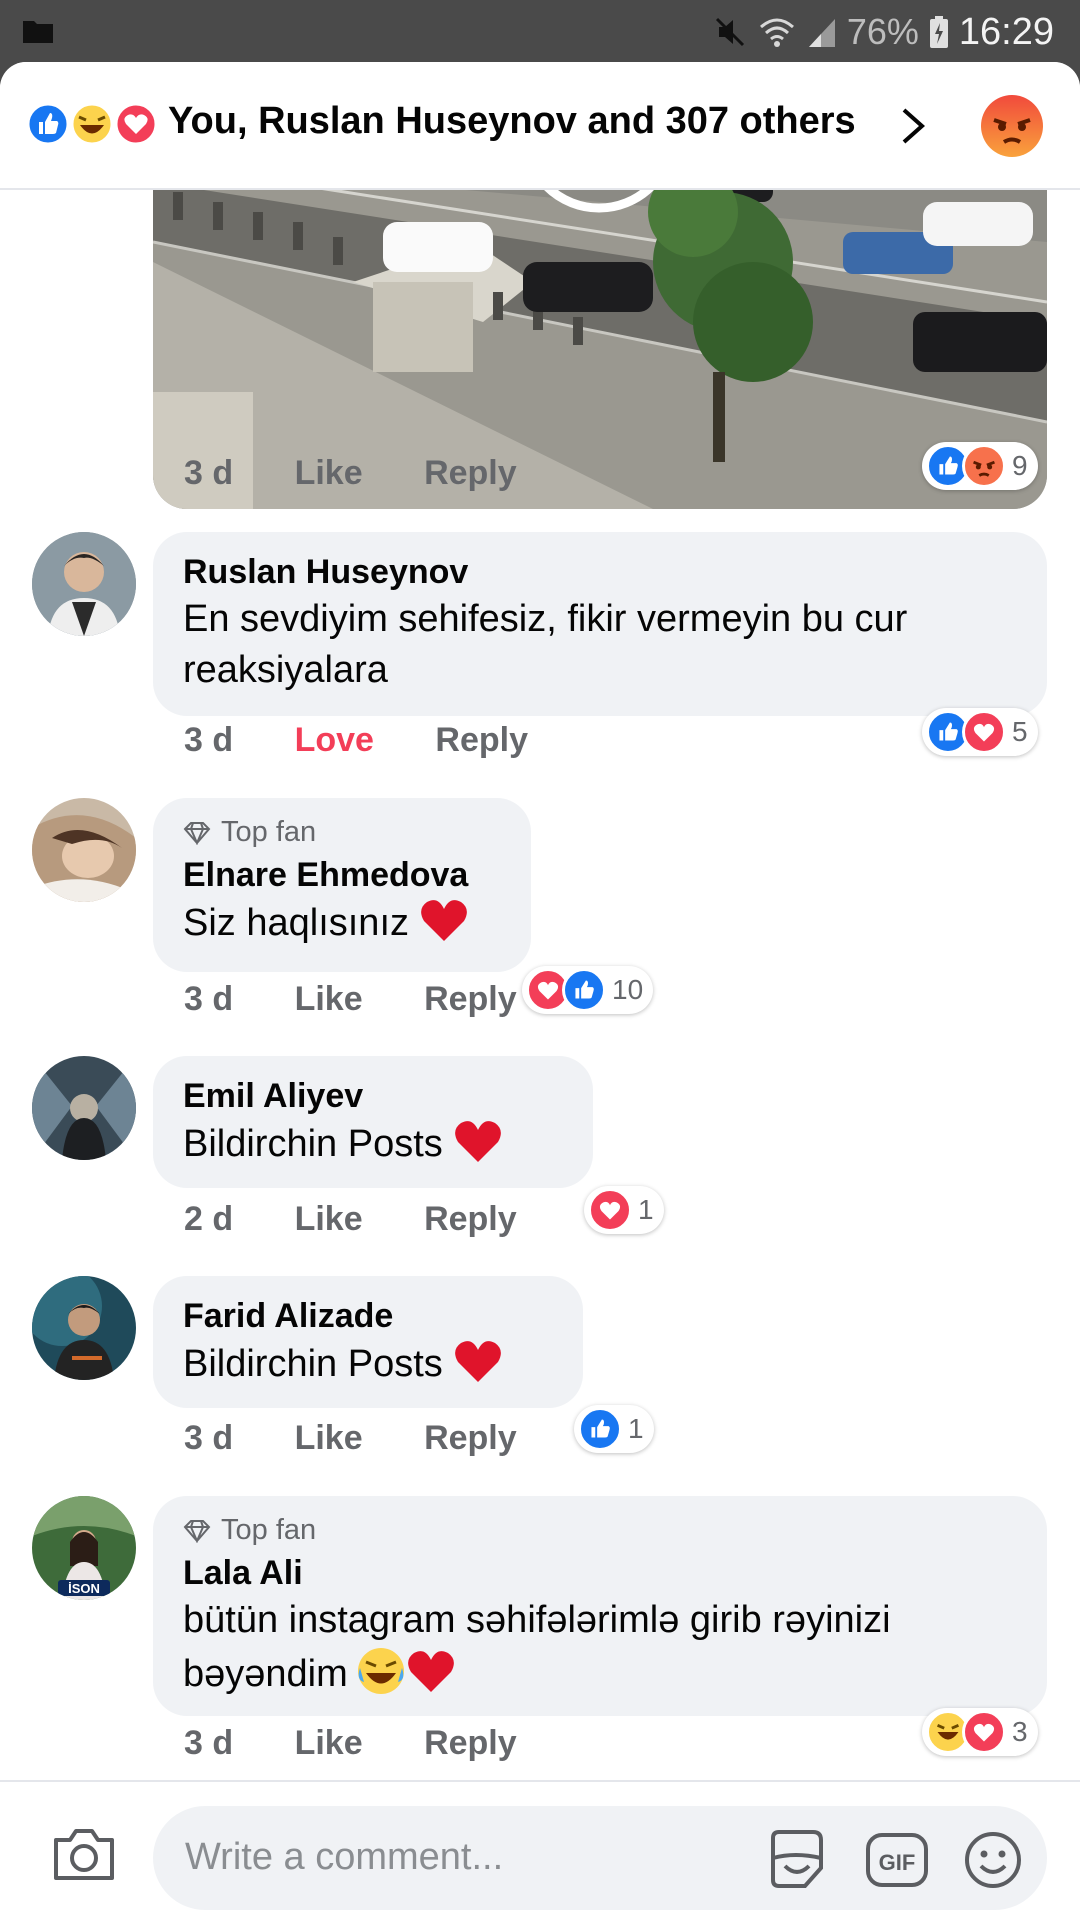 Image resolution: width=1080 pixels, height=1920 pixels. Describe the element at coordinates (209, 1219) in the screenshot. I see `comment-time: 2 d` at that location.